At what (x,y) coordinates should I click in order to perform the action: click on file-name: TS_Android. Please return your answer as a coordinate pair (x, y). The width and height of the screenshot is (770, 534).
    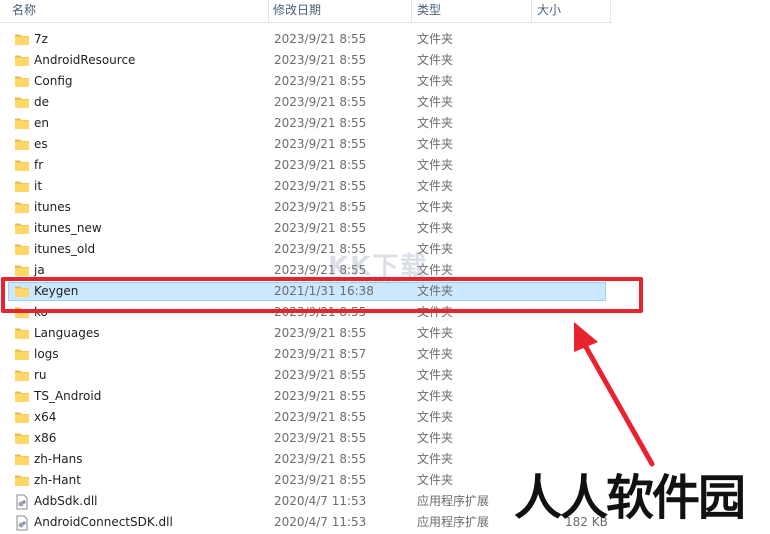
    Looking at the image, I should click on (68, 396).